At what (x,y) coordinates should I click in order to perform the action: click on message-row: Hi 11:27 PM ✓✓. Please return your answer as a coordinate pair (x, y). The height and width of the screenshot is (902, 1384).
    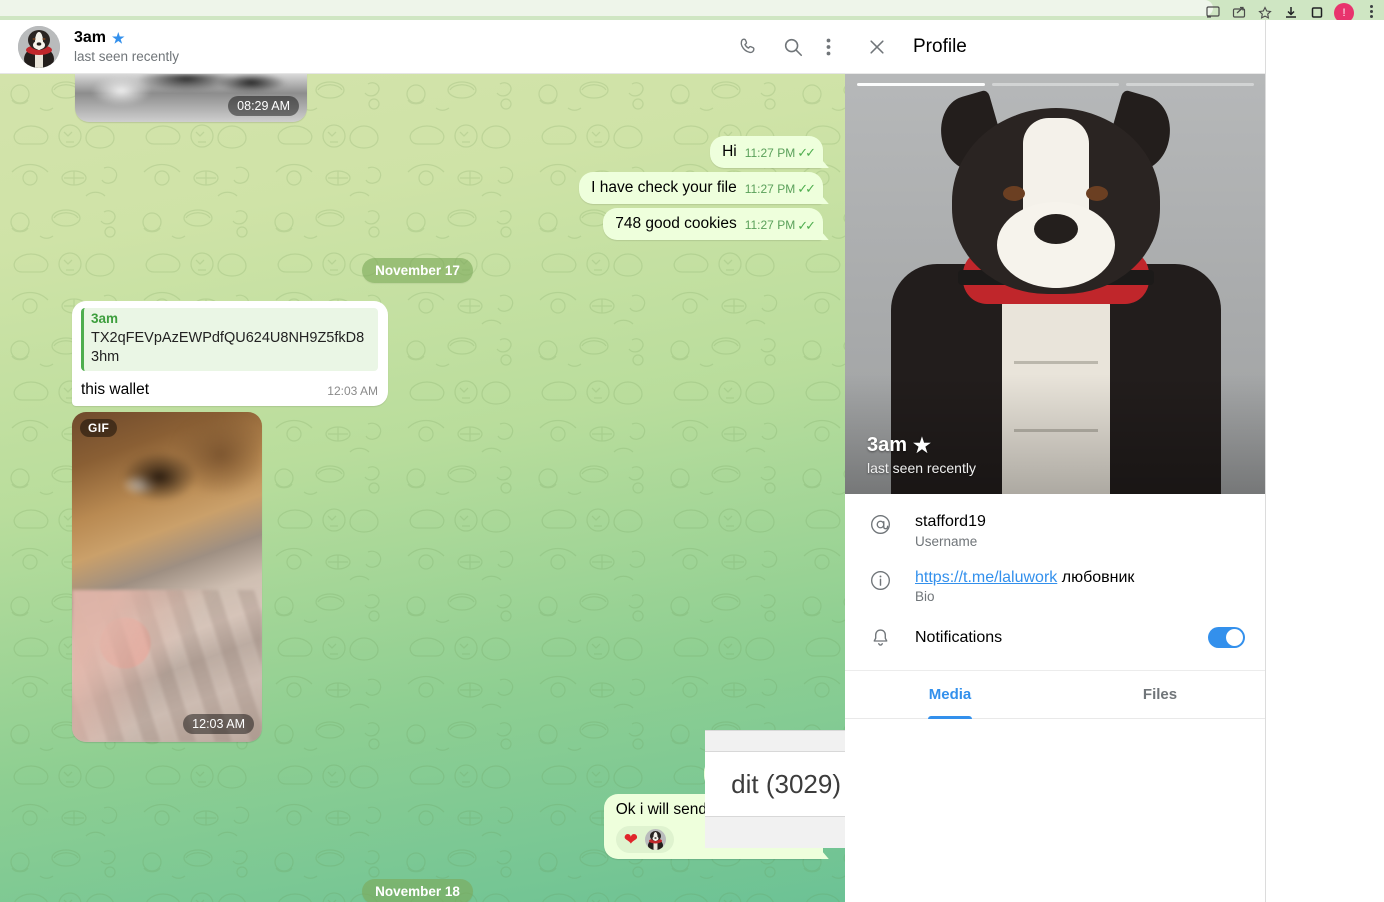
    Looking at the image, I should click on (417, 152).